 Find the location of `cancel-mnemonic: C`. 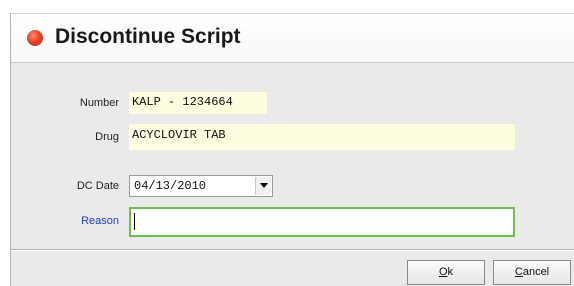

cancel-mnemonic: C is located at coordinates (518, 272).